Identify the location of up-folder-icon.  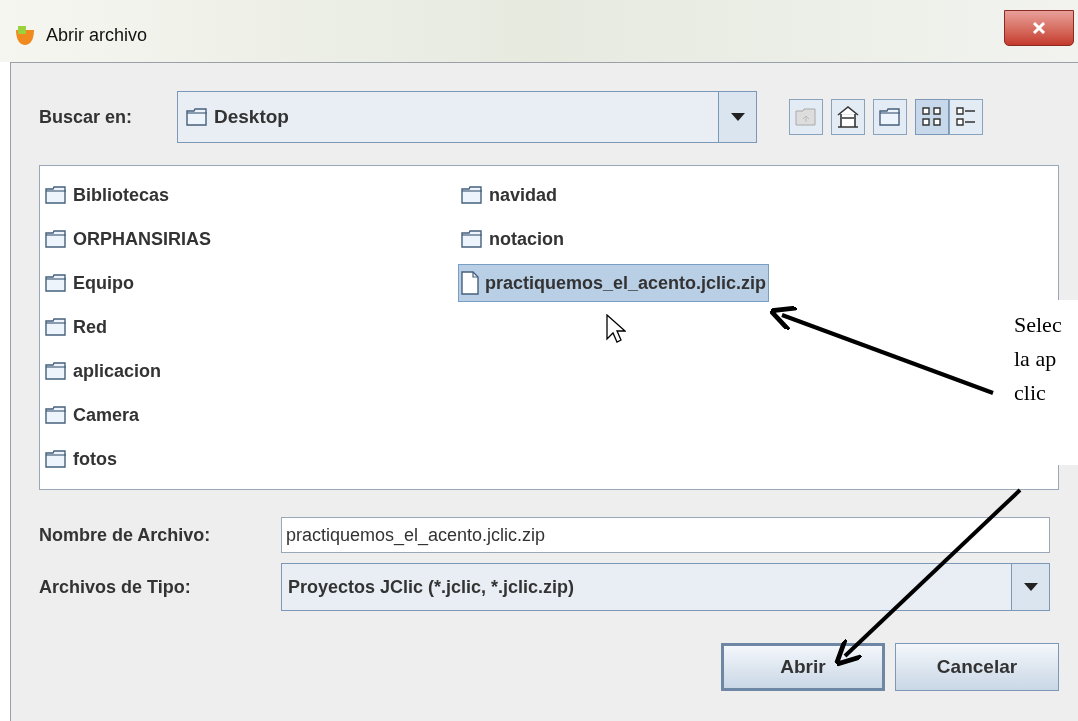
(806, 117).